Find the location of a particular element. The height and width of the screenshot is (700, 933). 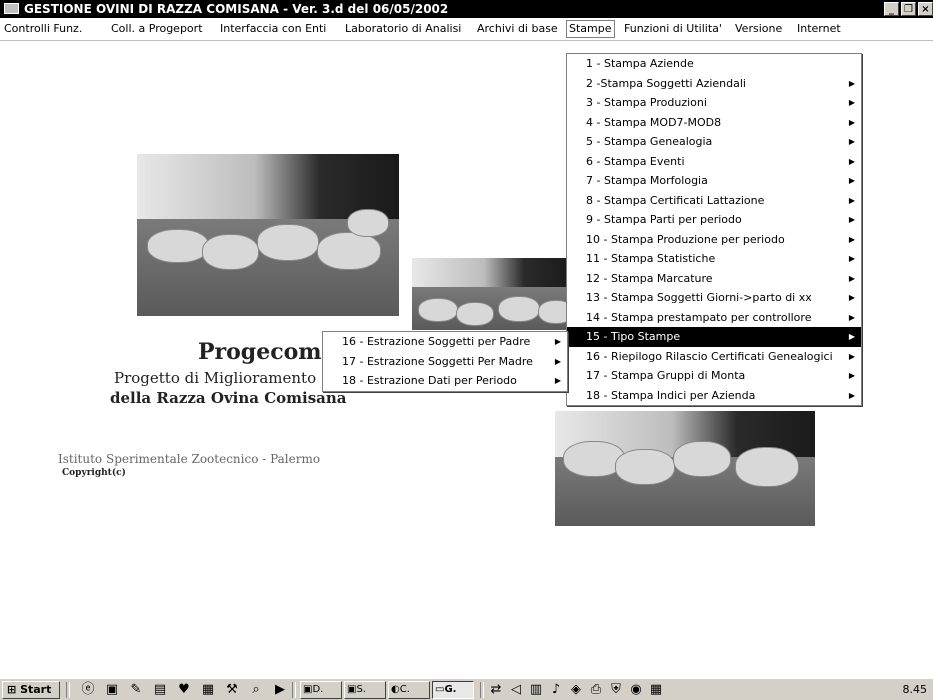

stampe-menu-item: 5 - Stampa Genealogia ▶ is located at coordinates (714, 142).